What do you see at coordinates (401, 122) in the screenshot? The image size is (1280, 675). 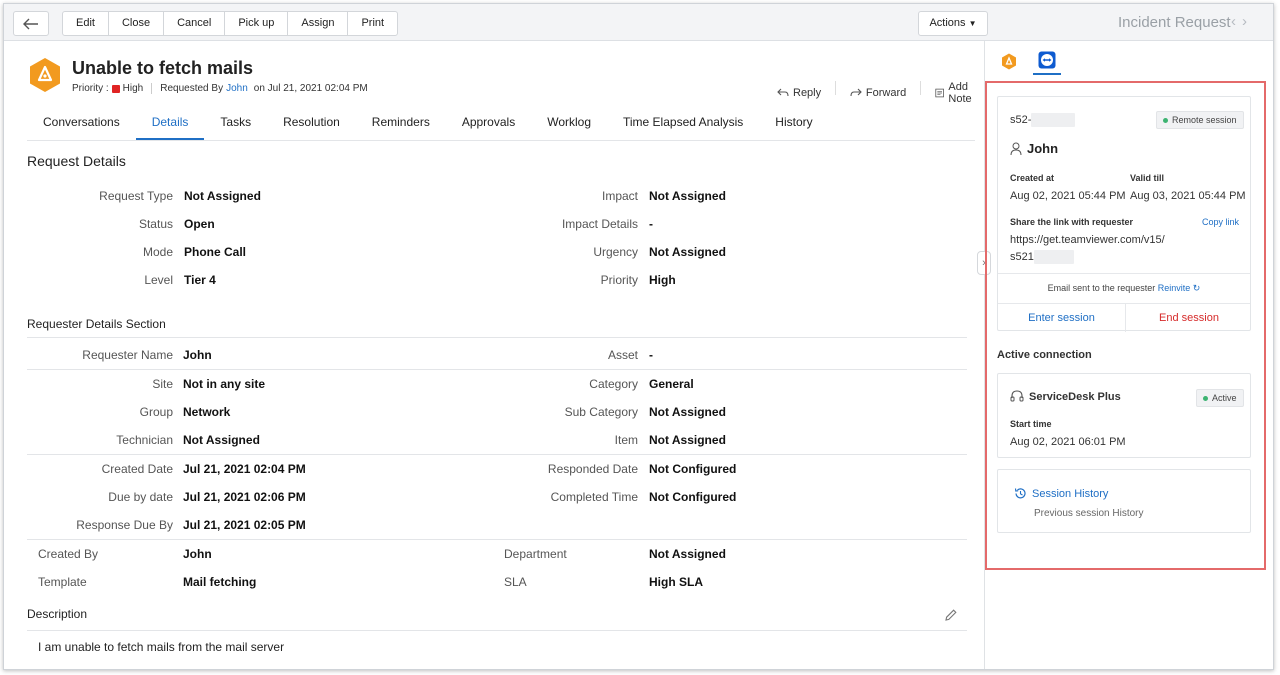 I see `tab-reminders: Reminders` at bounding box center [401, 122].